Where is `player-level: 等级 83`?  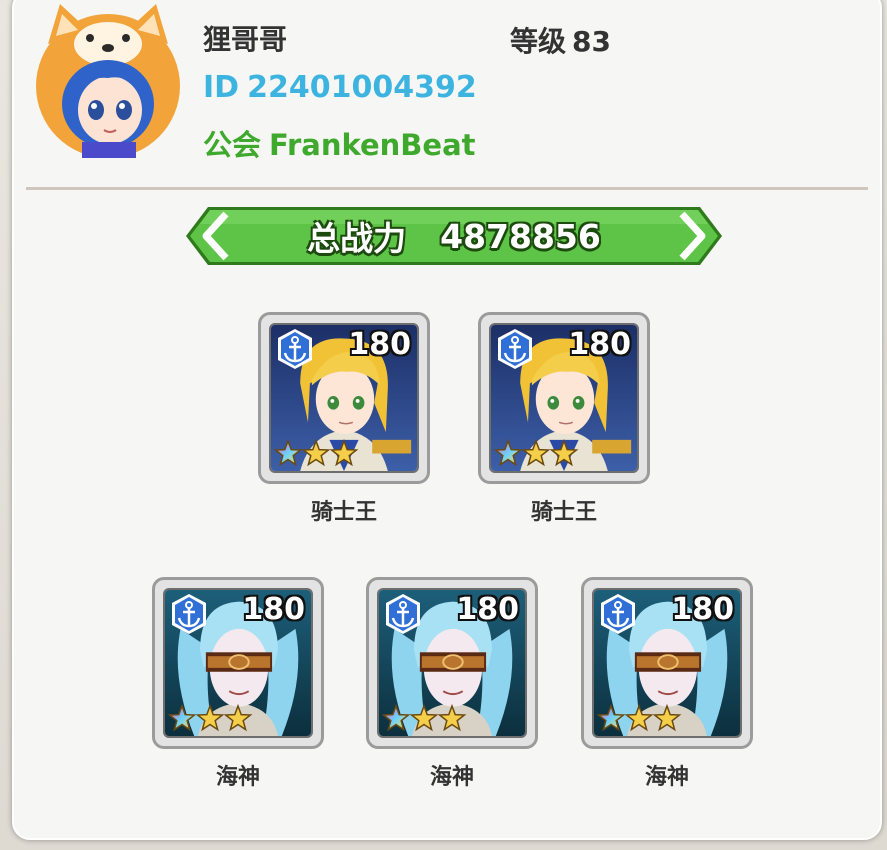 player-level: 等级 83 is located at coordinates (563, 40).